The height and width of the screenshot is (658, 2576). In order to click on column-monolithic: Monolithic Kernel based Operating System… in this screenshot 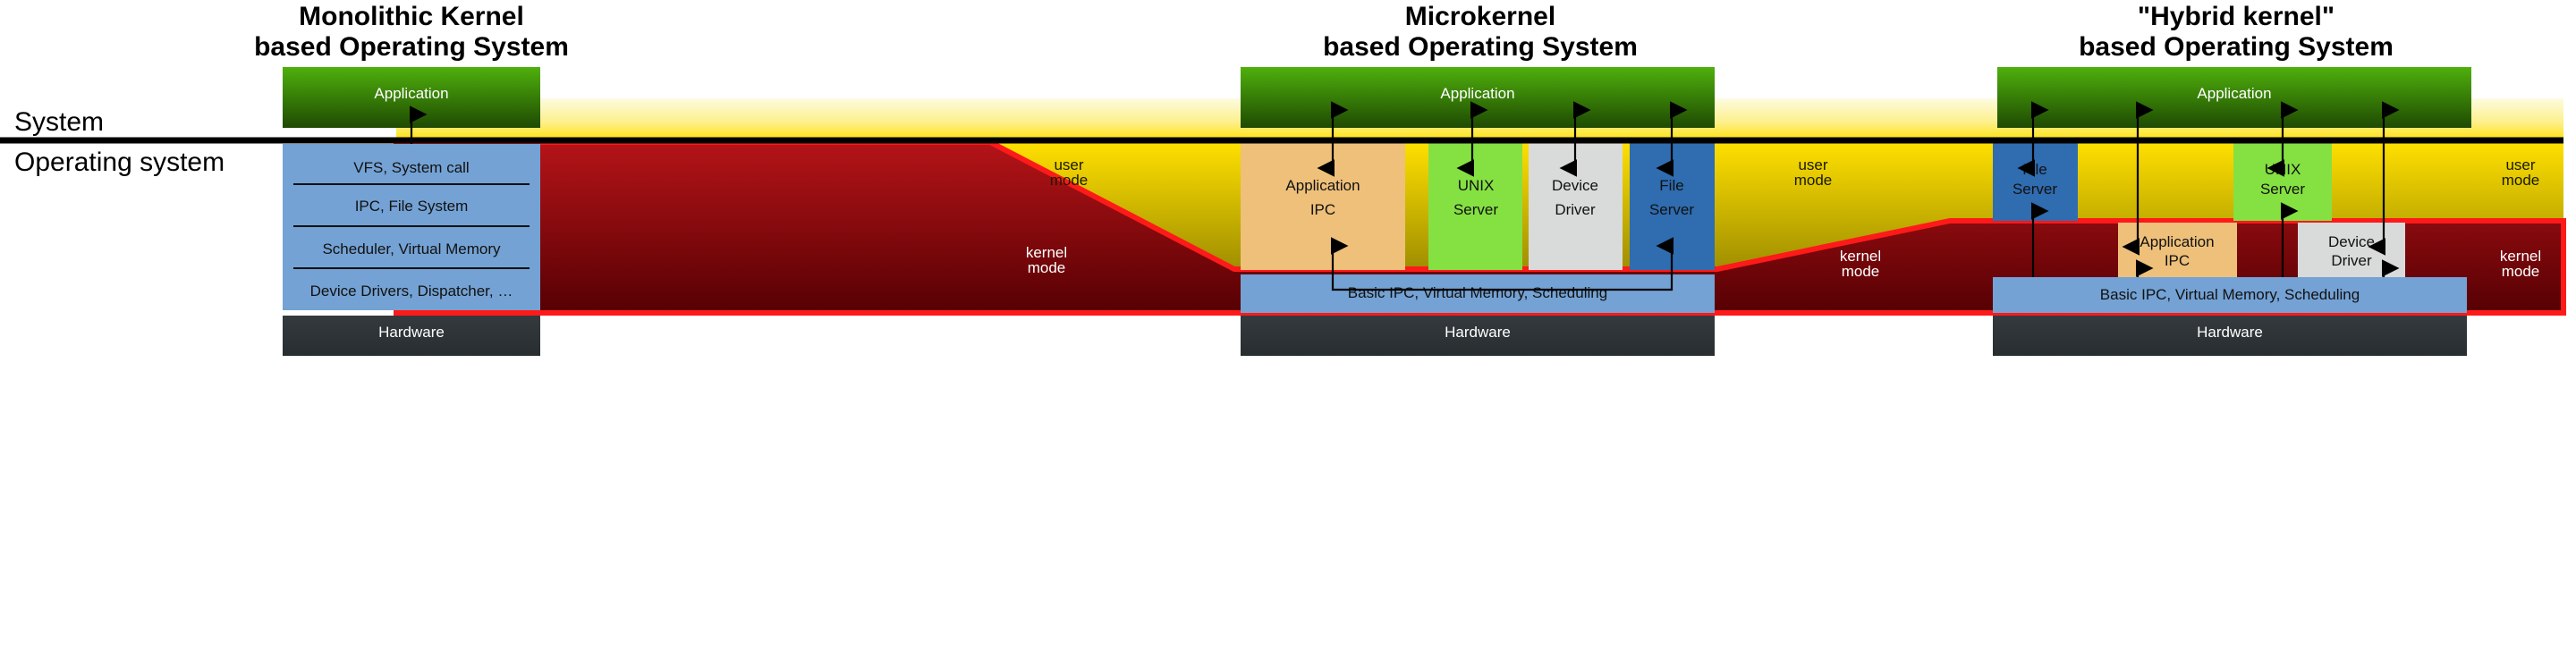, I will do `click(397, 179)`.